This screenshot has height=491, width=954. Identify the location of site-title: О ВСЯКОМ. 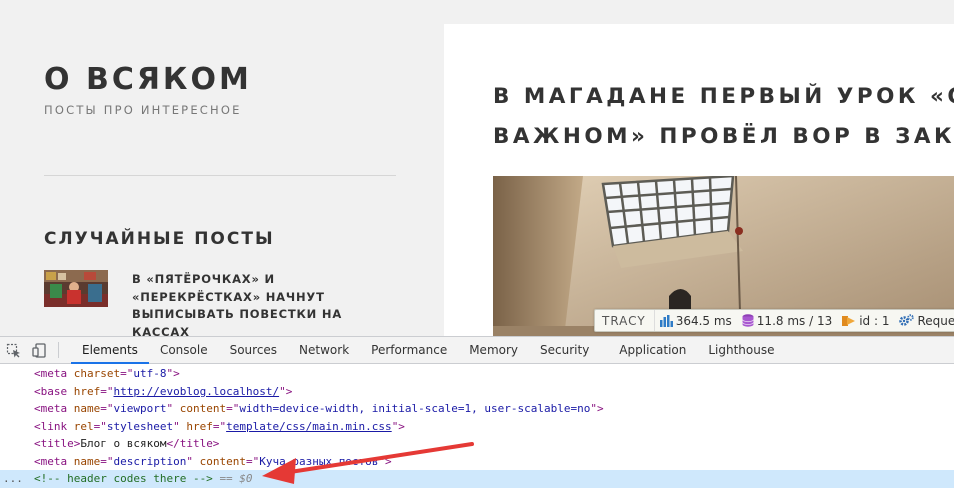
(148, 79).